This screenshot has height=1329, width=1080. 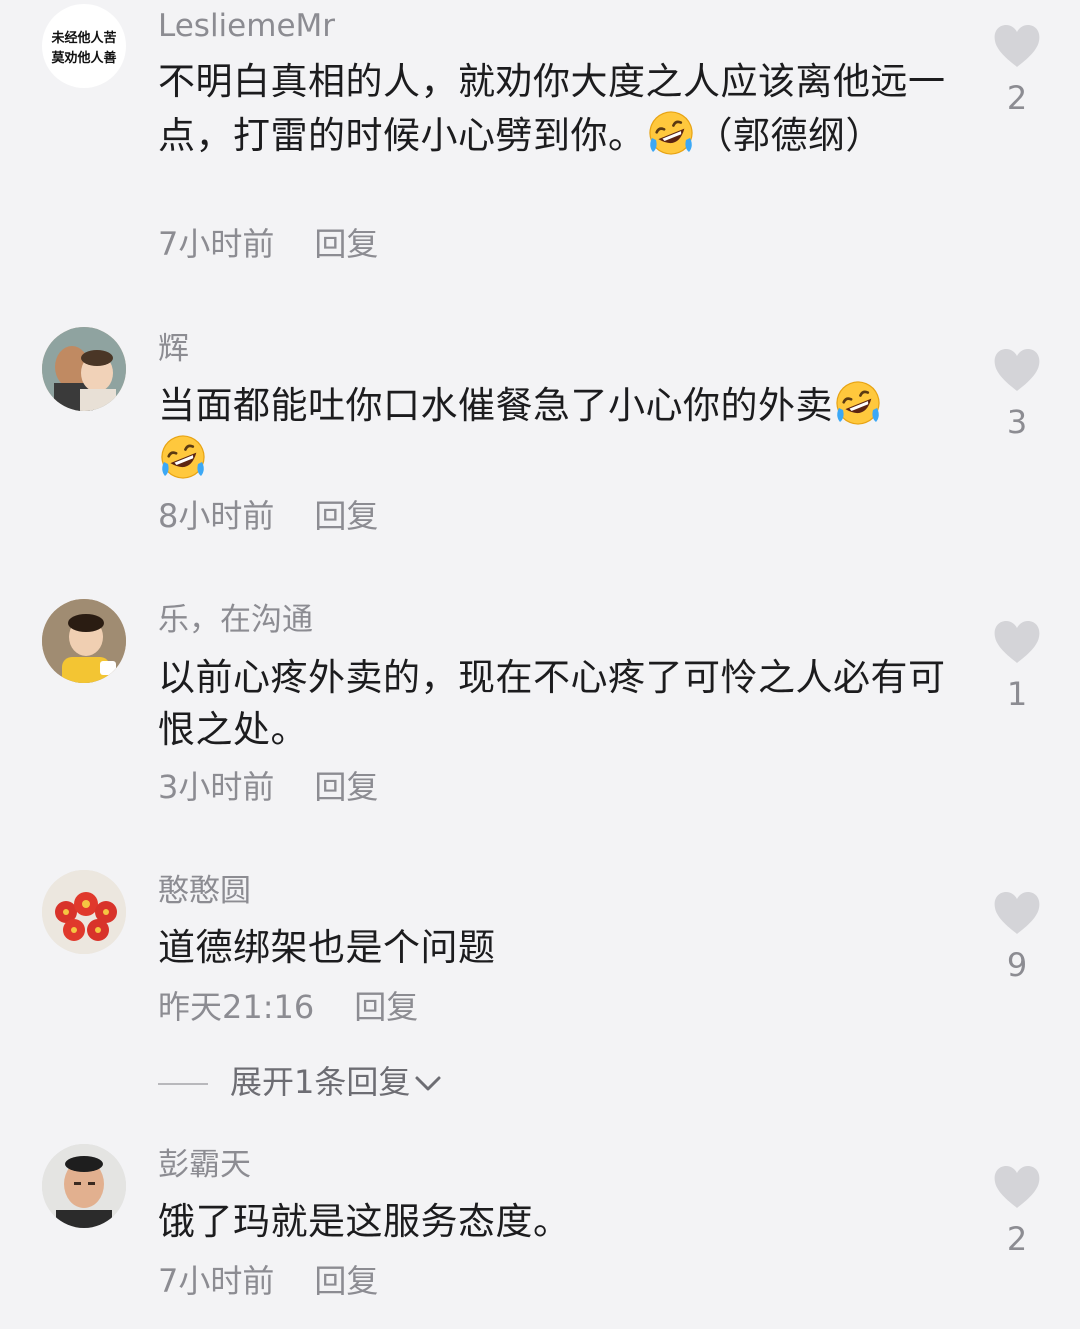 I want to click on username: 辉, so click(x=173, y=349).